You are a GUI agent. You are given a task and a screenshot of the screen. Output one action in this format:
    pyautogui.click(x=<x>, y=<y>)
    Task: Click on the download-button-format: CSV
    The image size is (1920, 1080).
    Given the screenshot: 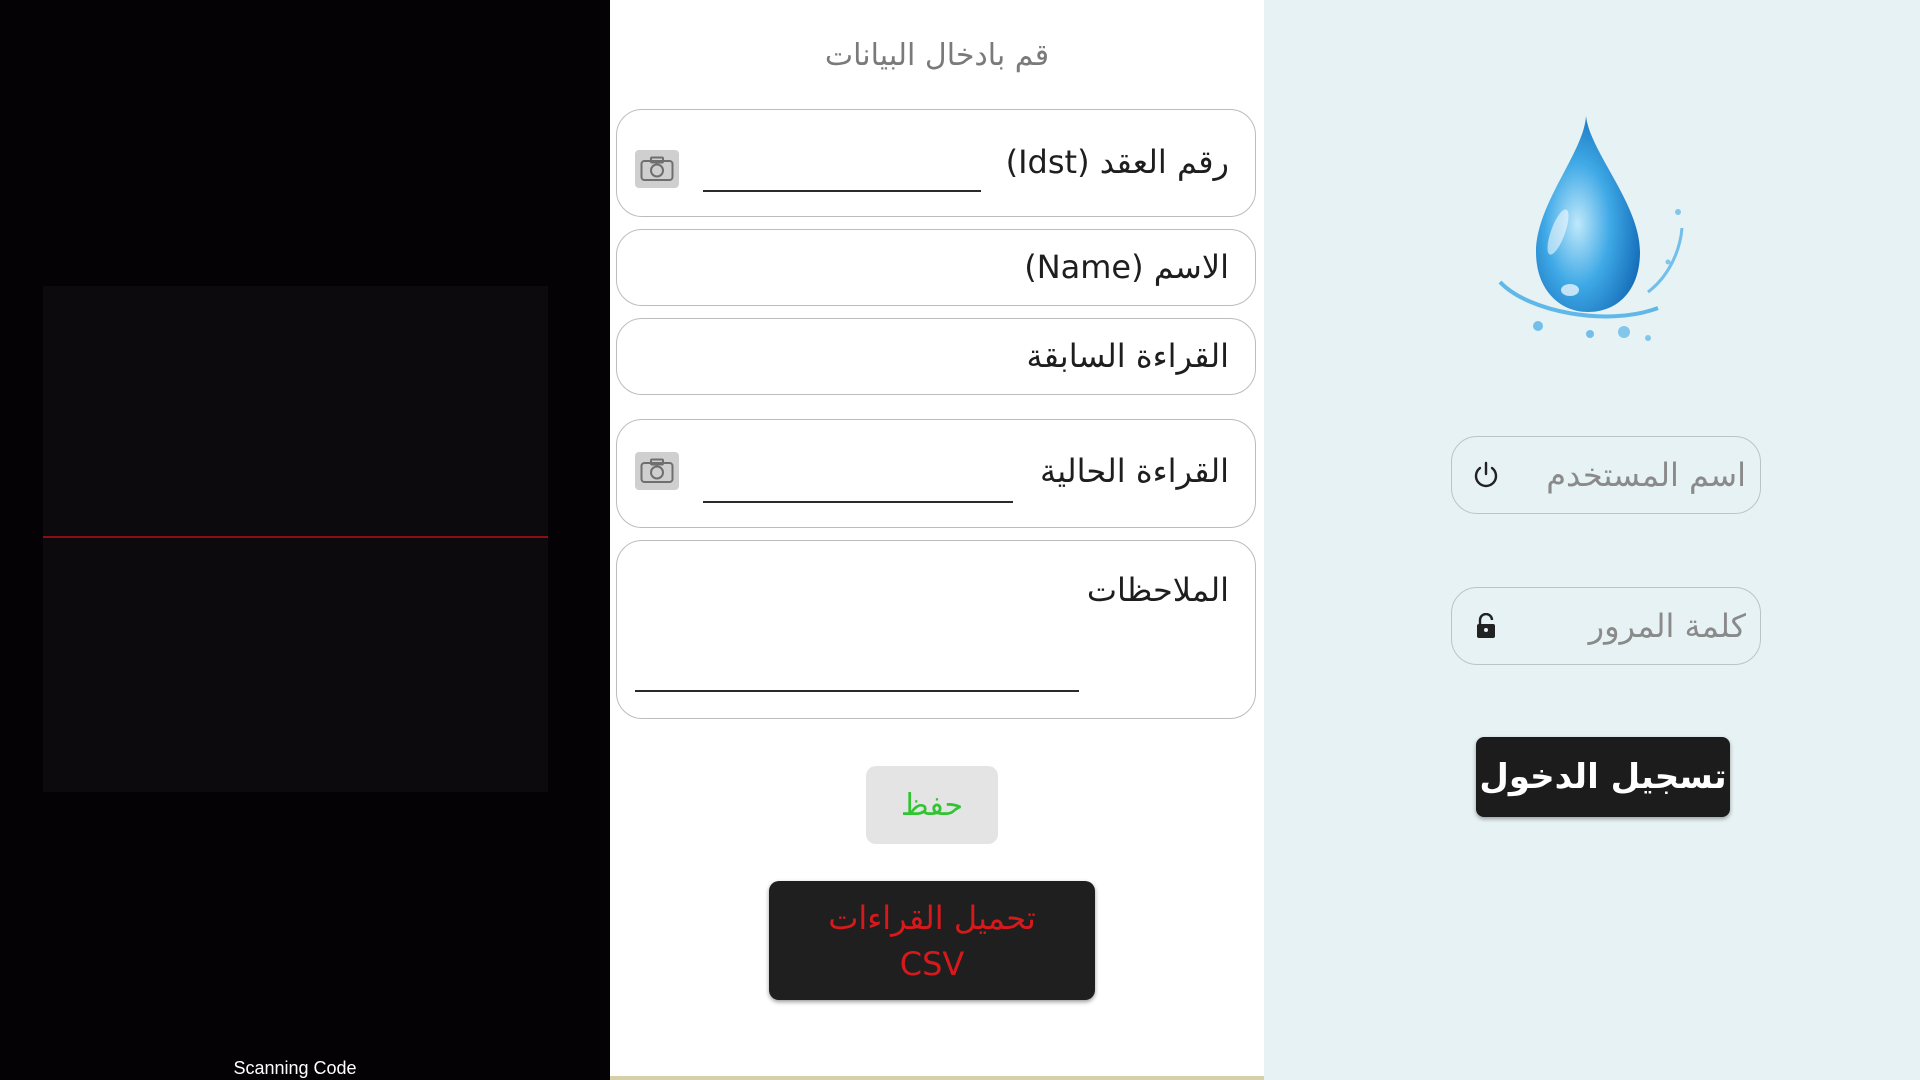 What is the action you would take?
    pyautogui.click(x=932, y=963)
    